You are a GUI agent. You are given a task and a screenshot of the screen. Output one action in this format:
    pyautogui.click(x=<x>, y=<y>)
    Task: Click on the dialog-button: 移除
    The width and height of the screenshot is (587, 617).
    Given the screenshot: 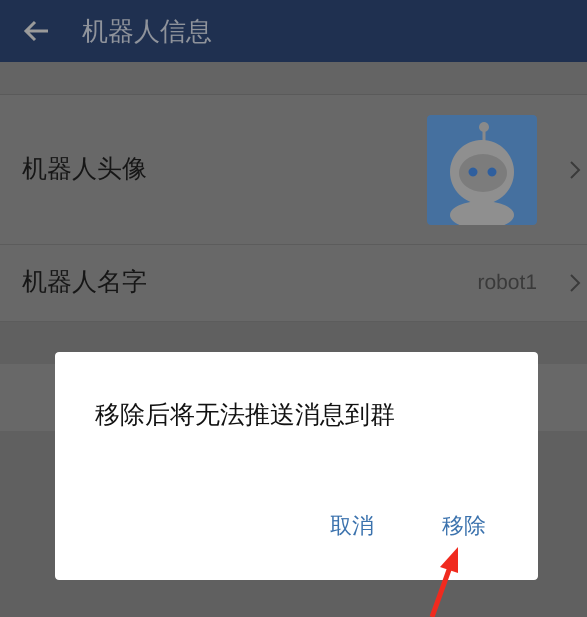 What is the action you would take?
    pyautogui.click(x=464, y=525)
    